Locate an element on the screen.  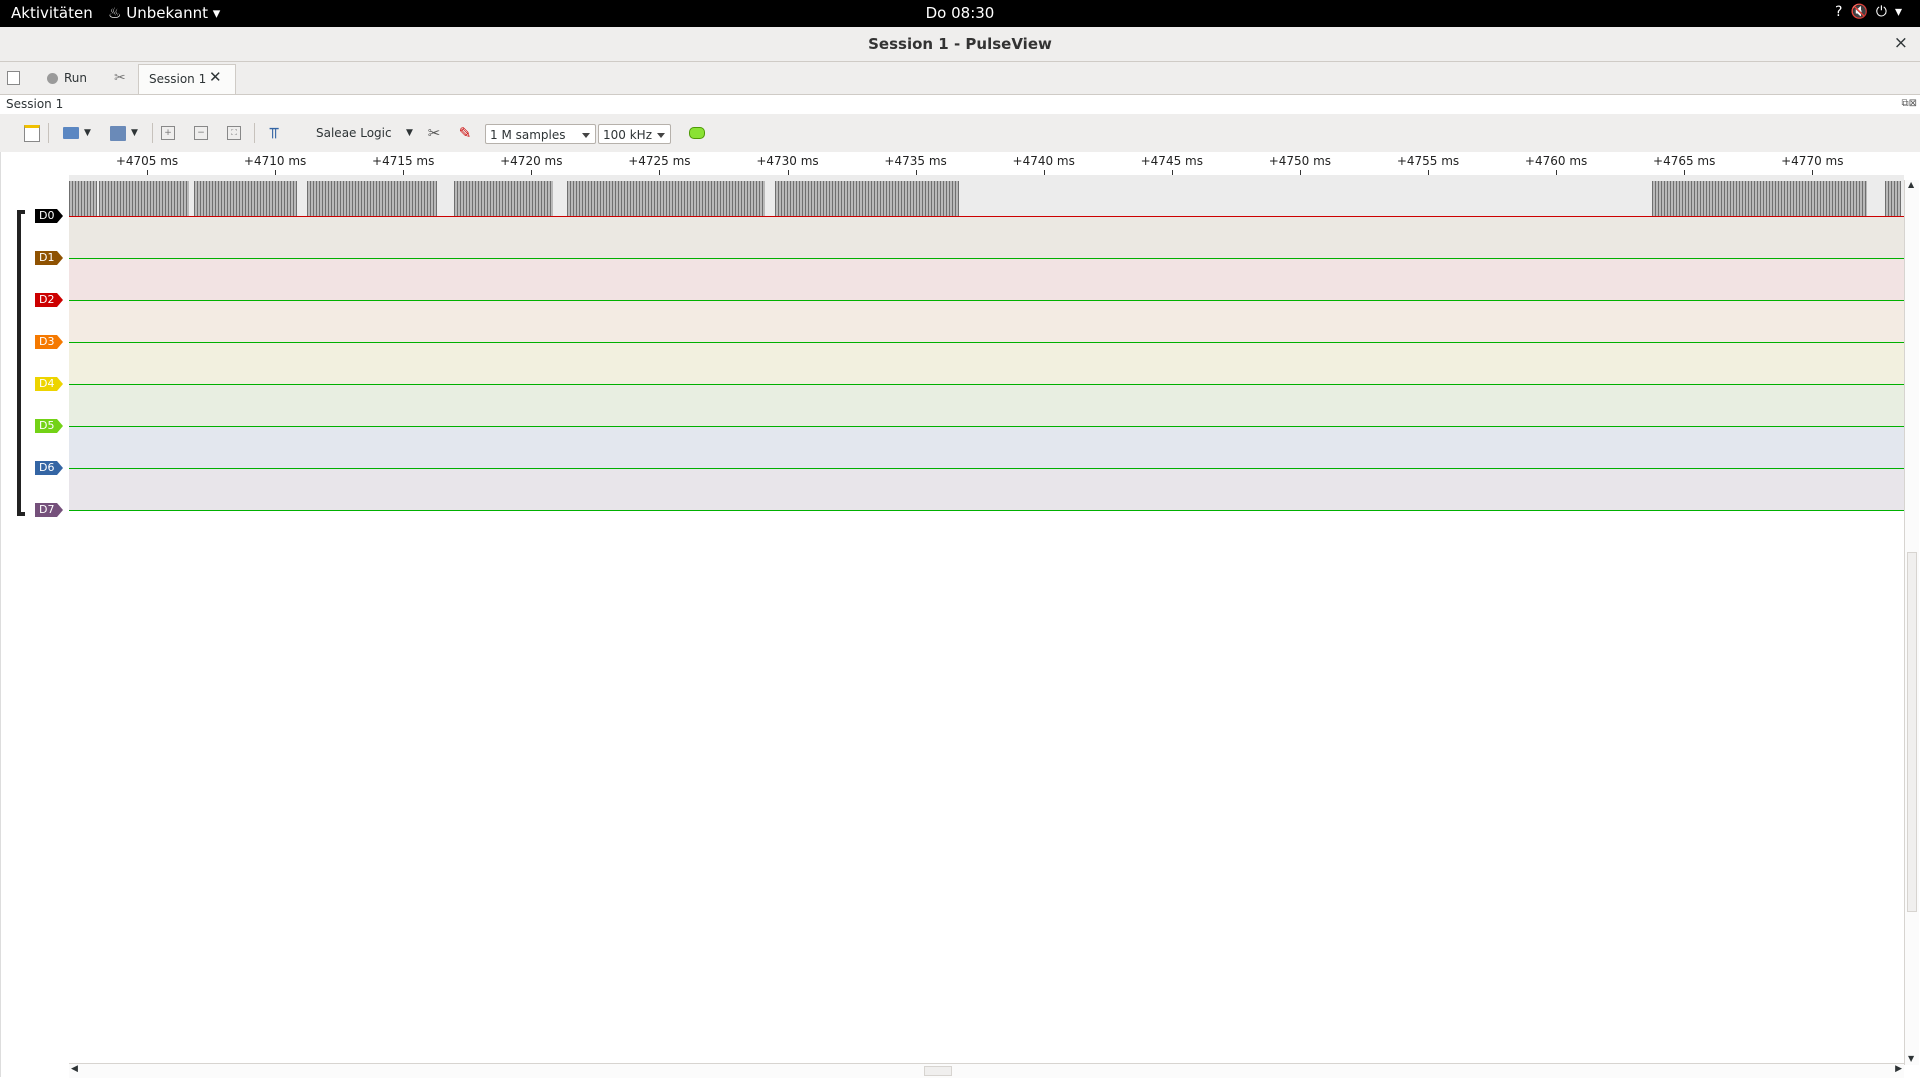
ruler-tick-label: +4745 ms is located at coordinates (1171, 161).